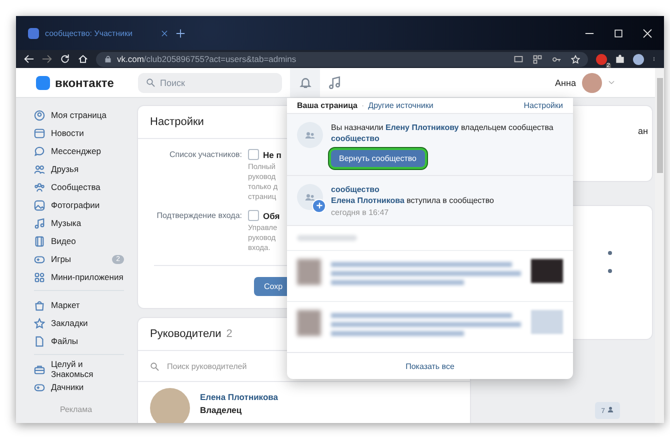  I want to click on notification-item: сообщество Елена Плотникова вступила в сообщество сегодня в 16:47, so click(430, 201).